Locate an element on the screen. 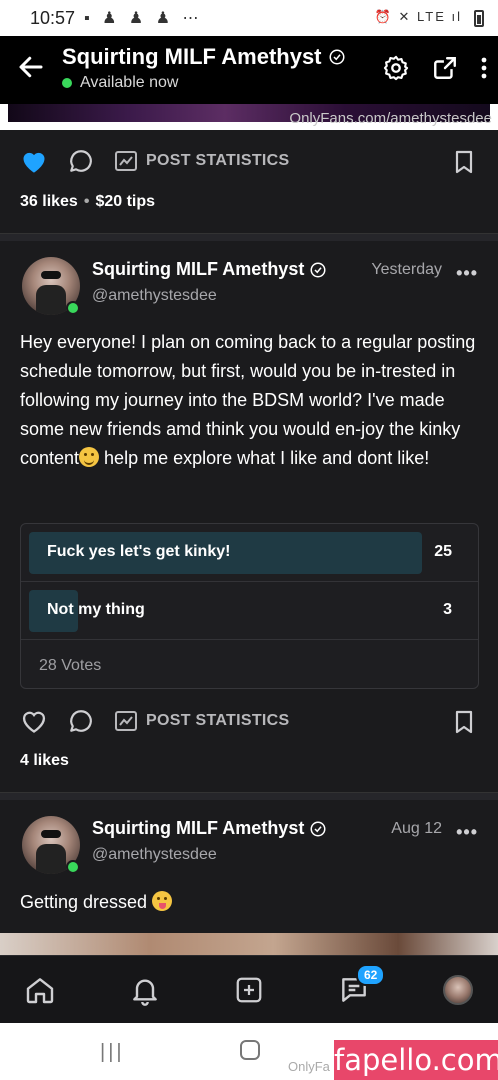 This screenshot has height=1080, width=498. post-media-bottom: OnlyFans.com/amethystesdee is located at coordinates (249, 117).